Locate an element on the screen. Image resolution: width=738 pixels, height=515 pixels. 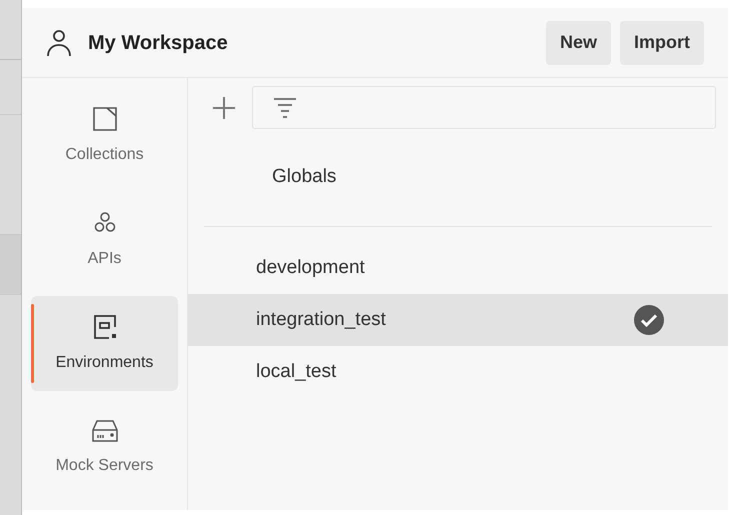
user-icon is located at coordinates (59, 42).